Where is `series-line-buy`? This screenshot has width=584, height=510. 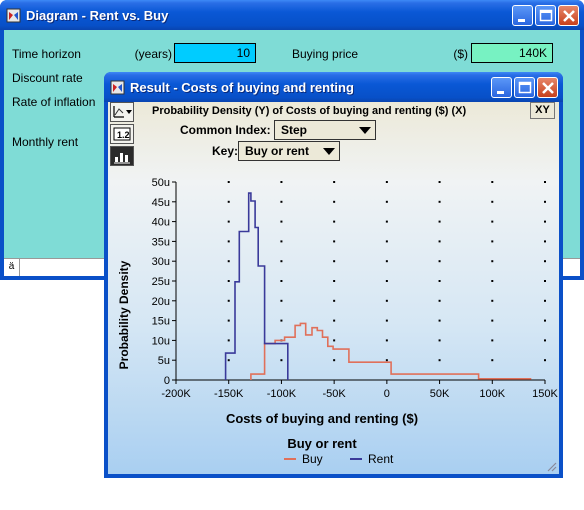
series-line-buy is located at coordinates (391, 351).